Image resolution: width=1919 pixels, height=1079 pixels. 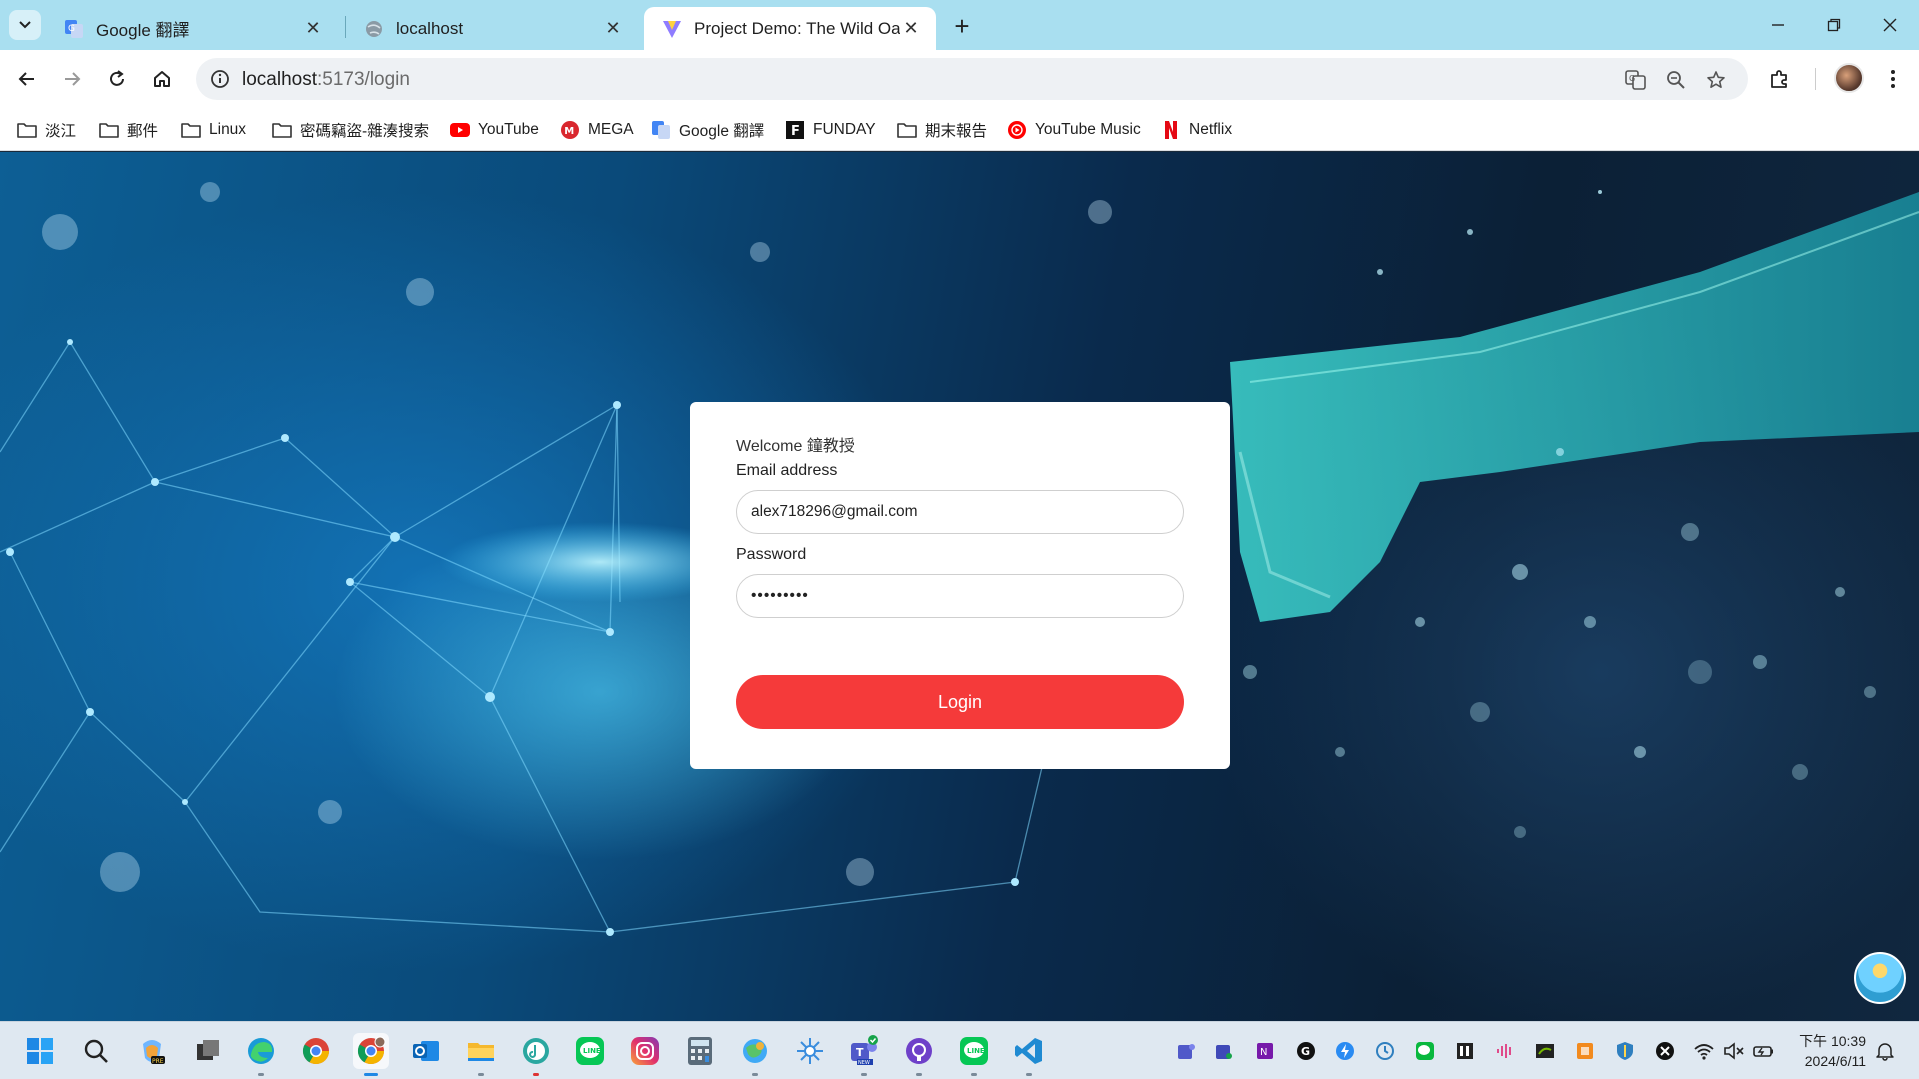 I want to click on app-tray-icon, so click(x=1465, y=1051).